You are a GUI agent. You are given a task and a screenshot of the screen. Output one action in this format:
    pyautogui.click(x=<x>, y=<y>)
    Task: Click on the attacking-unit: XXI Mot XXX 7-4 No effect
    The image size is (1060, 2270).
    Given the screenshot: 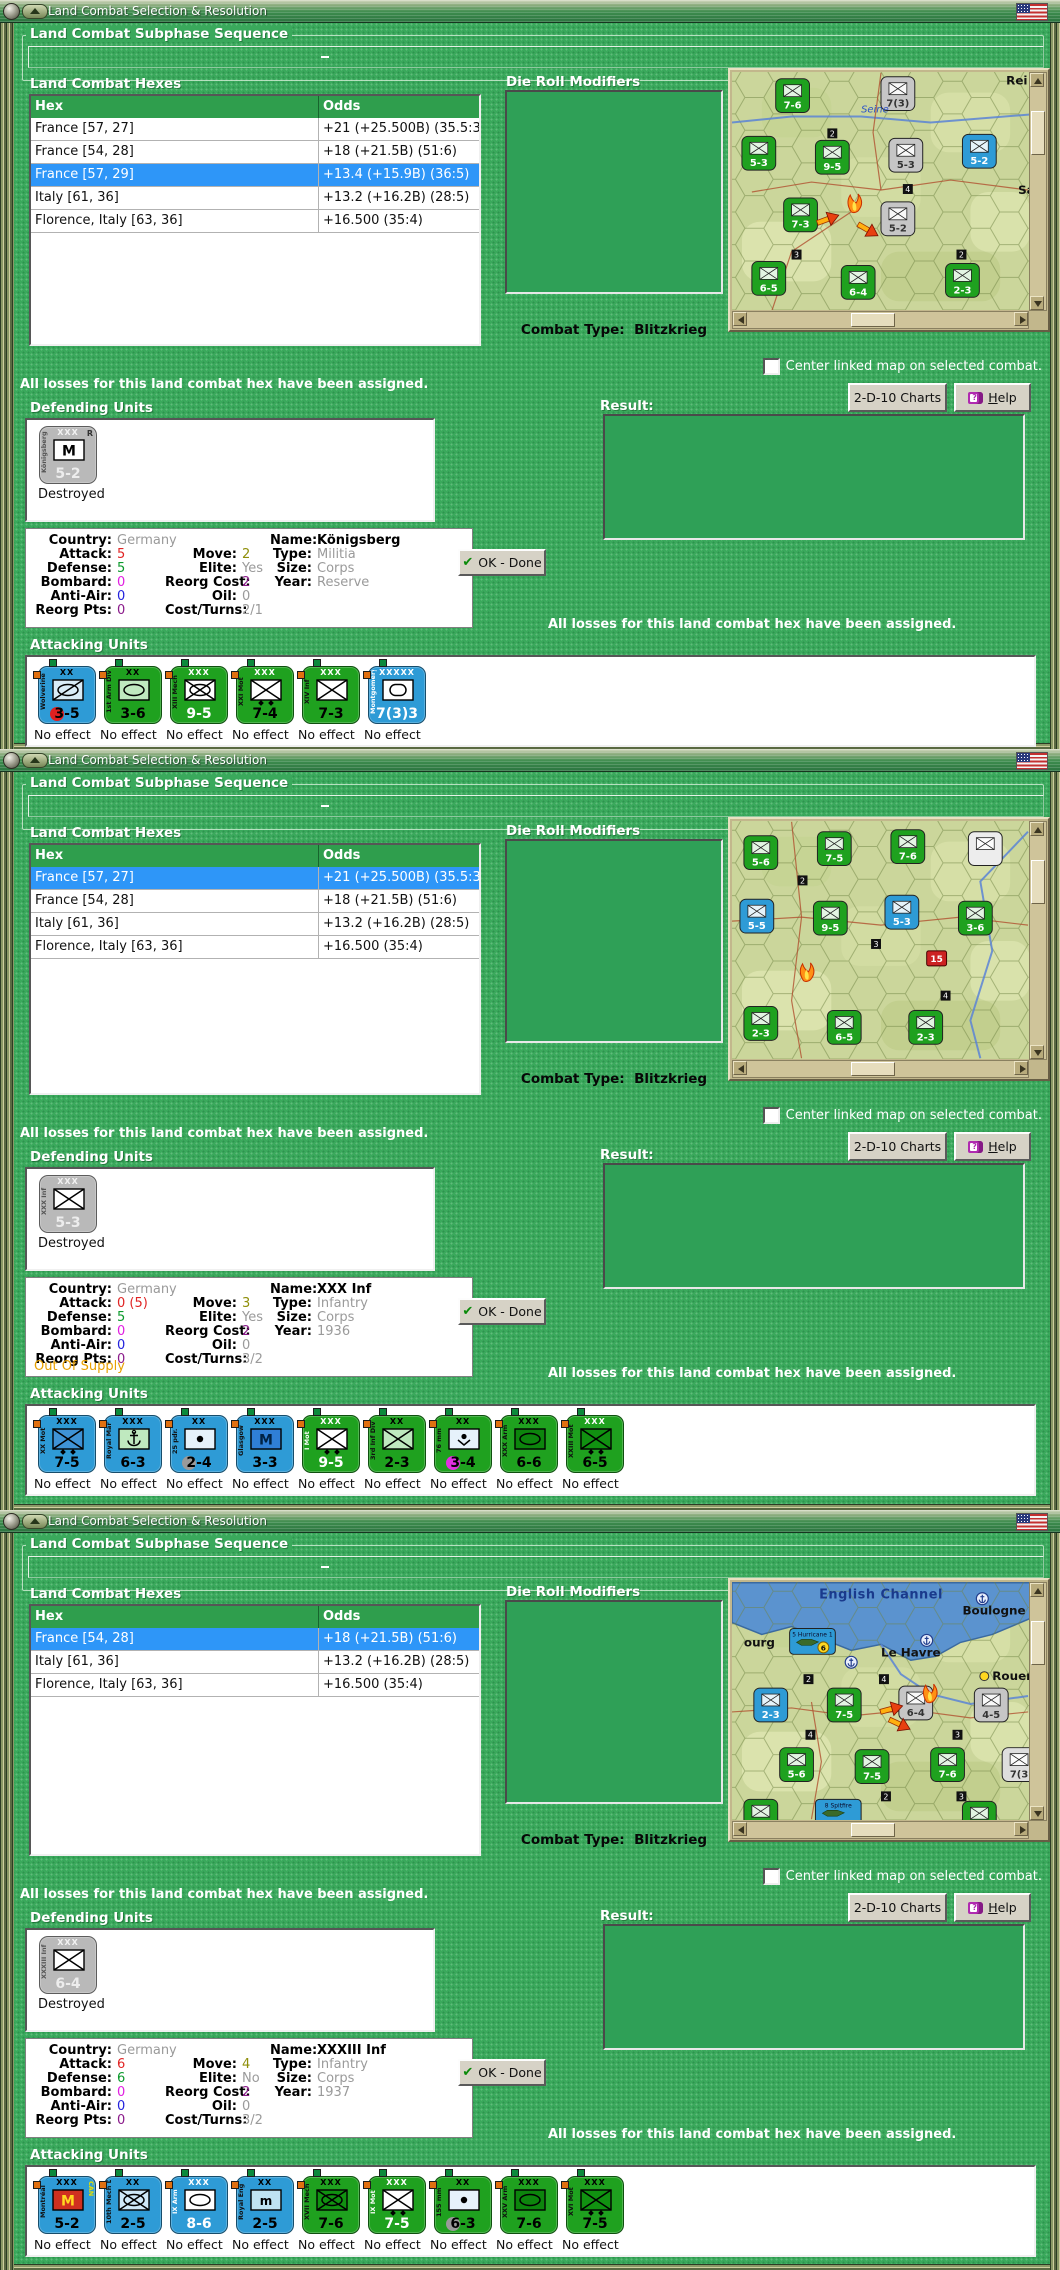 What is the action you would take?
    pyautogui.click(x=264, y=700)
    